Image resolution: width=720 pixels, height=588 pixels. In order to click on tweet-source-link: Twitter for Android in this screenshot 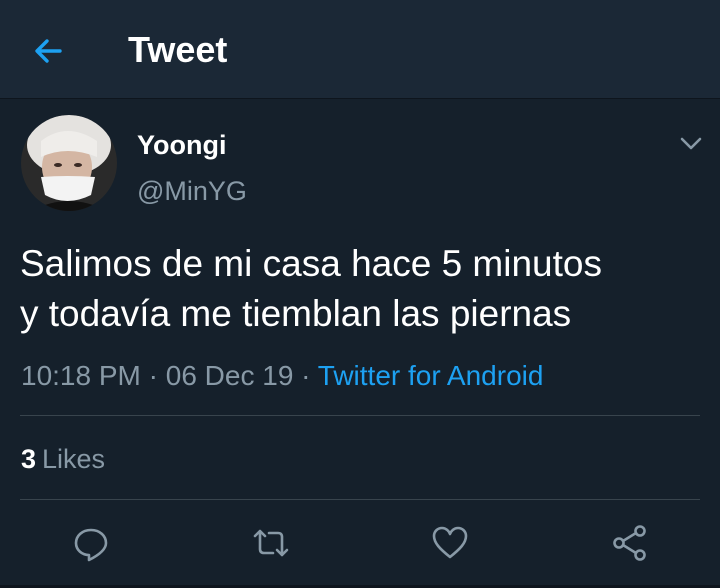, I will do `click(431, 375)`.